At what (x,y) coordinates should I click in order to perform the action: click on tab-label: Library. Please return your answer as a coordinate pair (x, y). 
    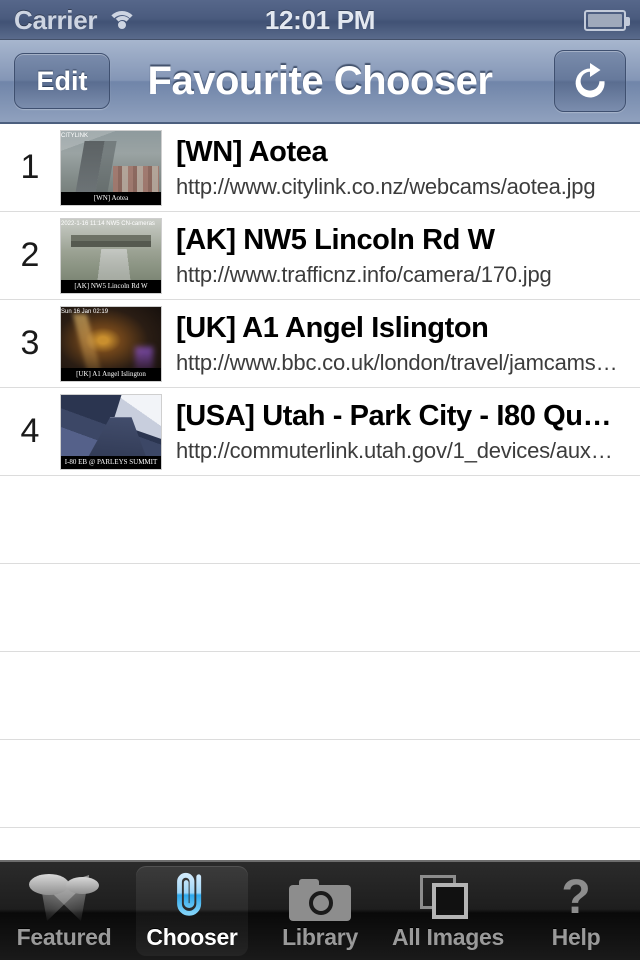
    Looking at the image, I should click on (320, 937).